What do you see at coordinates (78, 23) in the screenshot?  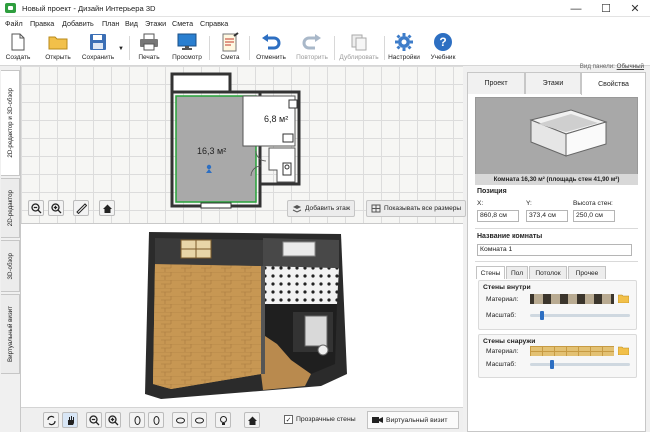 I see `menu-add: Добавить` at bounding box center [78, 23].